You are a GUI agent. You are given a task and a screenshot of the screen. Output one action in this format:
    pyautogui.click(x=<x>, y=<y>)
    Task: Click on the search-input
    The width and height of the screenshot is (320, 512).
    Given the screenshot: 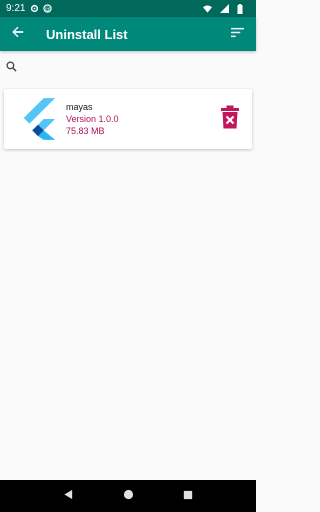 What is the action you would take?
    pyautogui.click(x=123, y=68)
    